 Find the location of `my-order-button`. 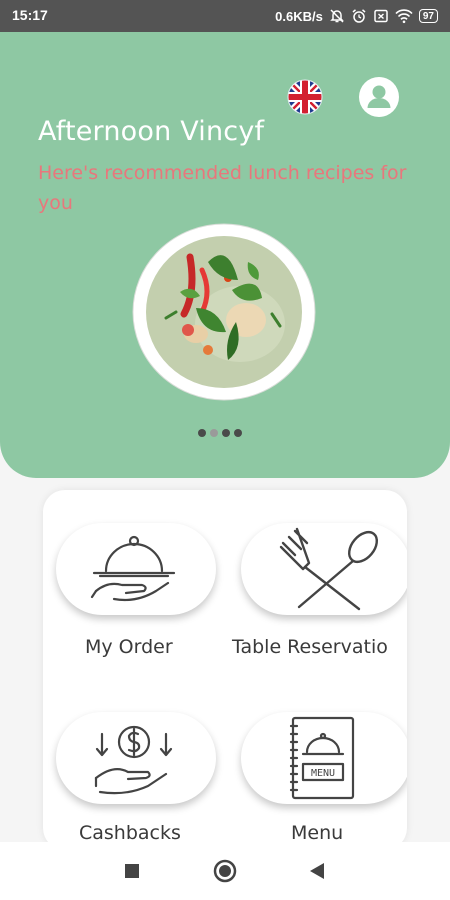

my-order-button is located at coordinates (136, 569).